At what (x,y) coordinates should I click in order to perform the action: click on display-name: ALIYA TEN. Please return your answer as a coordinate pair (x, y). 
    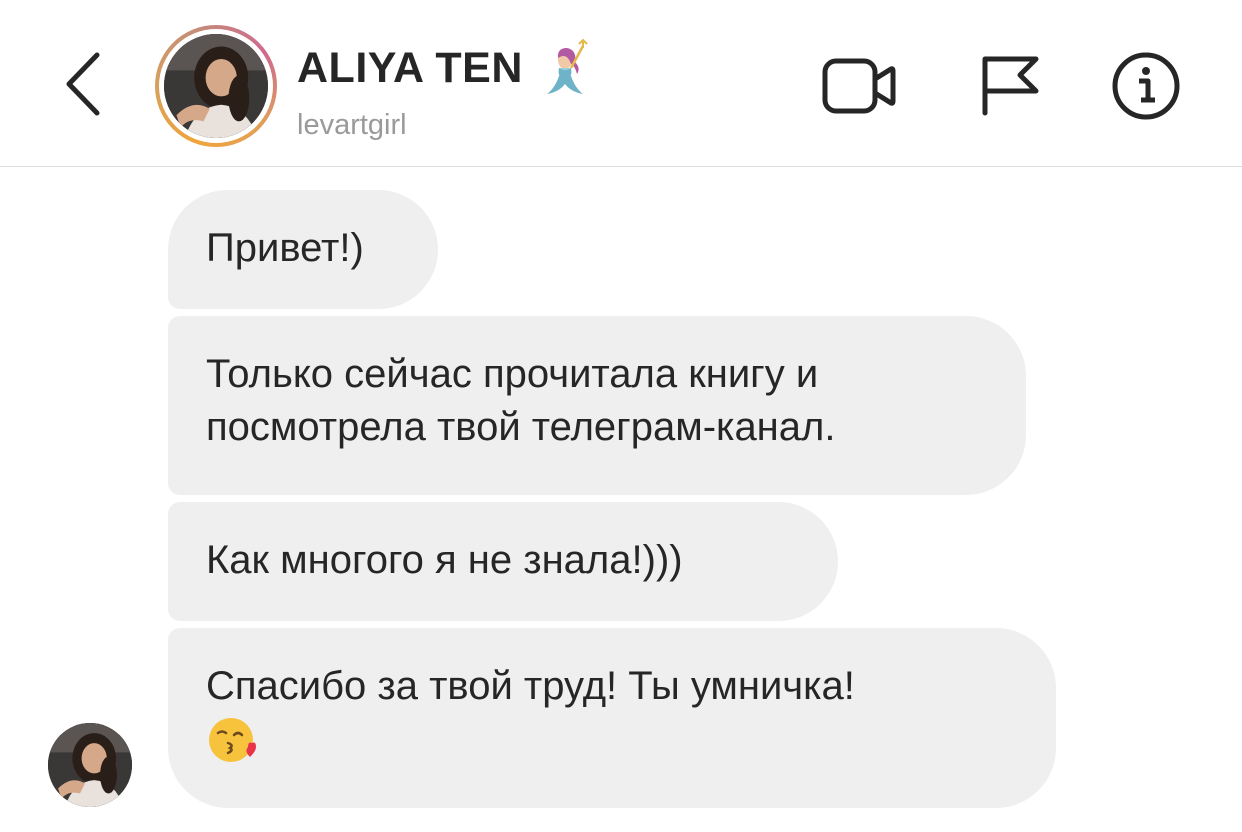
    Looking at the image, I should click on (447, 68).